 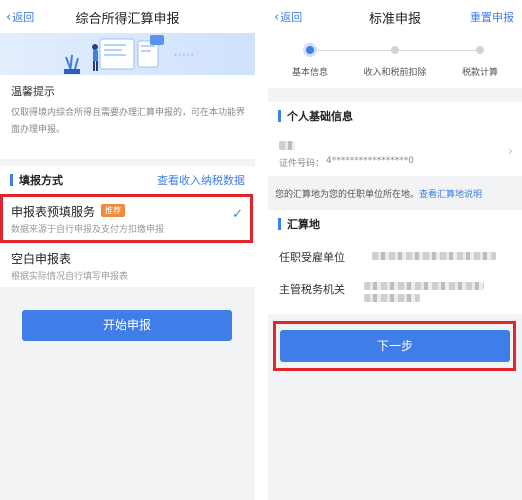 I want to click on nav-bar: ‹返回 综合所得汇算申报, so click(x=127, y=16).